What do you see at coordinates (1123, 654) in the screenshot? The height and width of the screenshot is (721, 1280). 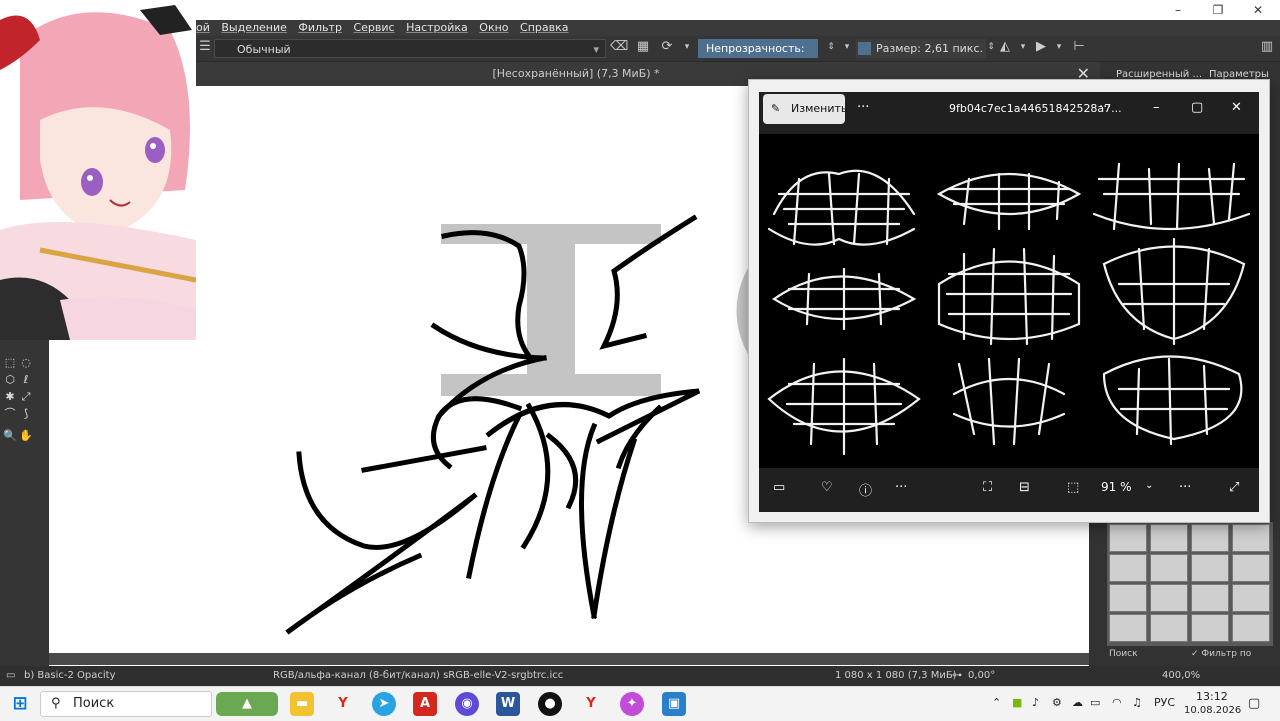 I see `brush-search-input: Поиск` at bounding box center [1123, 654].